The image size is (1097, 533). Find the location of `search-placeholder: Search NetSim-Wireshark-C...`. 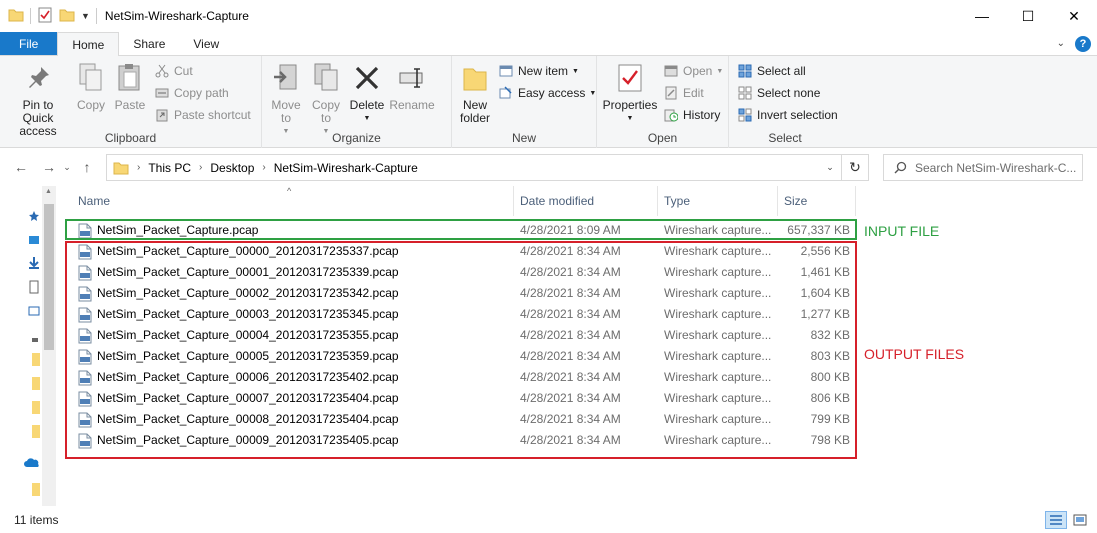

search-placeholder: Search NetSim-Wireshark-C... is located at coordinates (996, 167).